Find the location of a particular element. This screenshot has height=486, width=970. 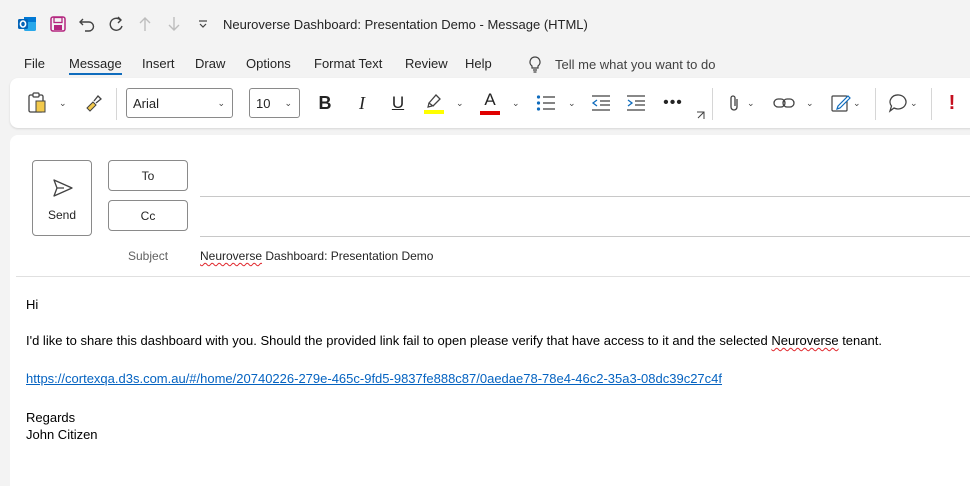

up-arrow-icon is located at coordinates (145, 24).